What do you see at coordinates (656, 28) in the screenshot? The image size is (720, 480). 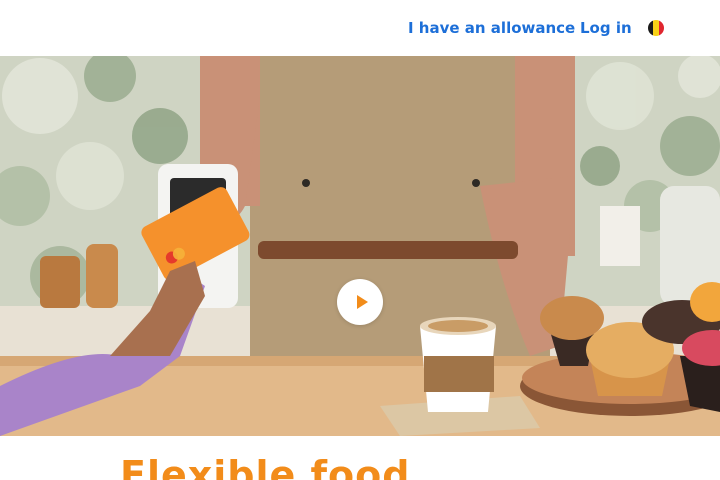 I see `belgium-flag-icon` at bounding box center [656, 28].